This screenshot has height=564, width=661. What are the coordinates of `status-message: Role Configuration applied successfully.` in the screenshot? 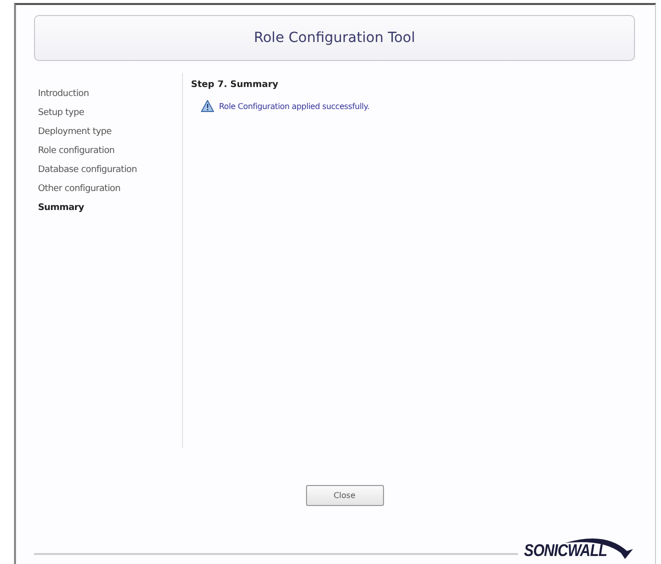 It's located at (294, 106).